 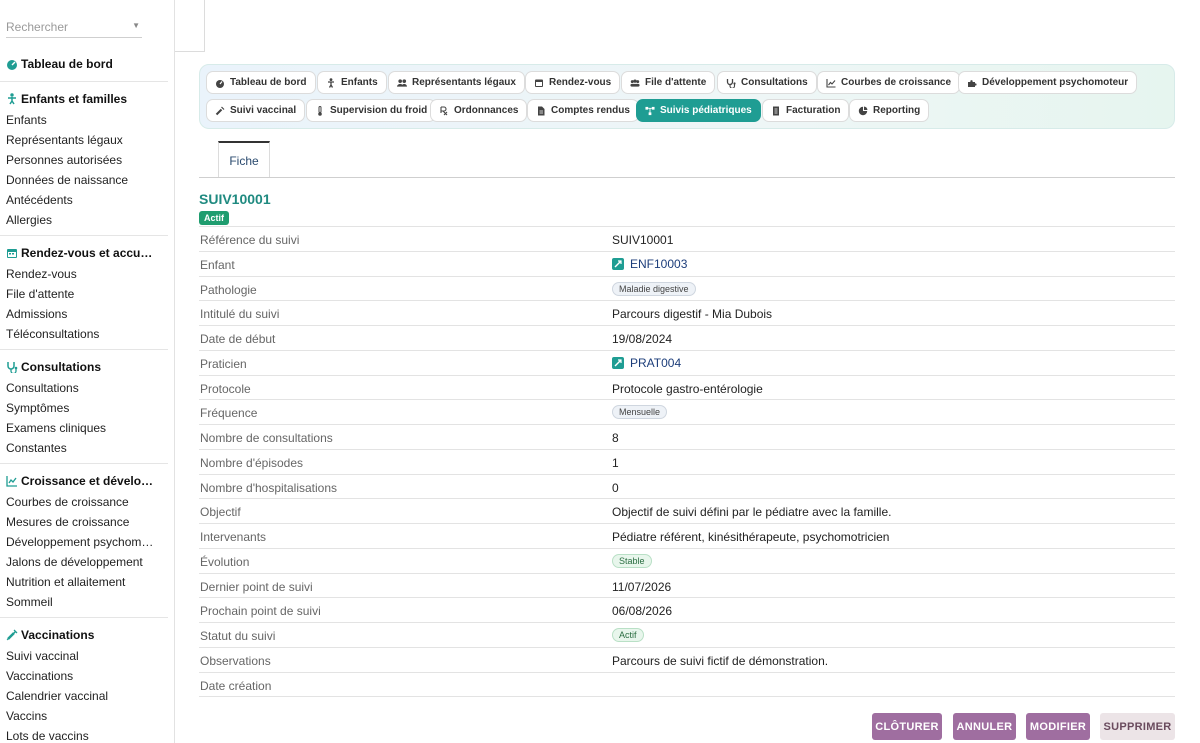 I want to click on sidebar-item-lots-vaccins: Lots de vaccins, so click(x=47, y=736).